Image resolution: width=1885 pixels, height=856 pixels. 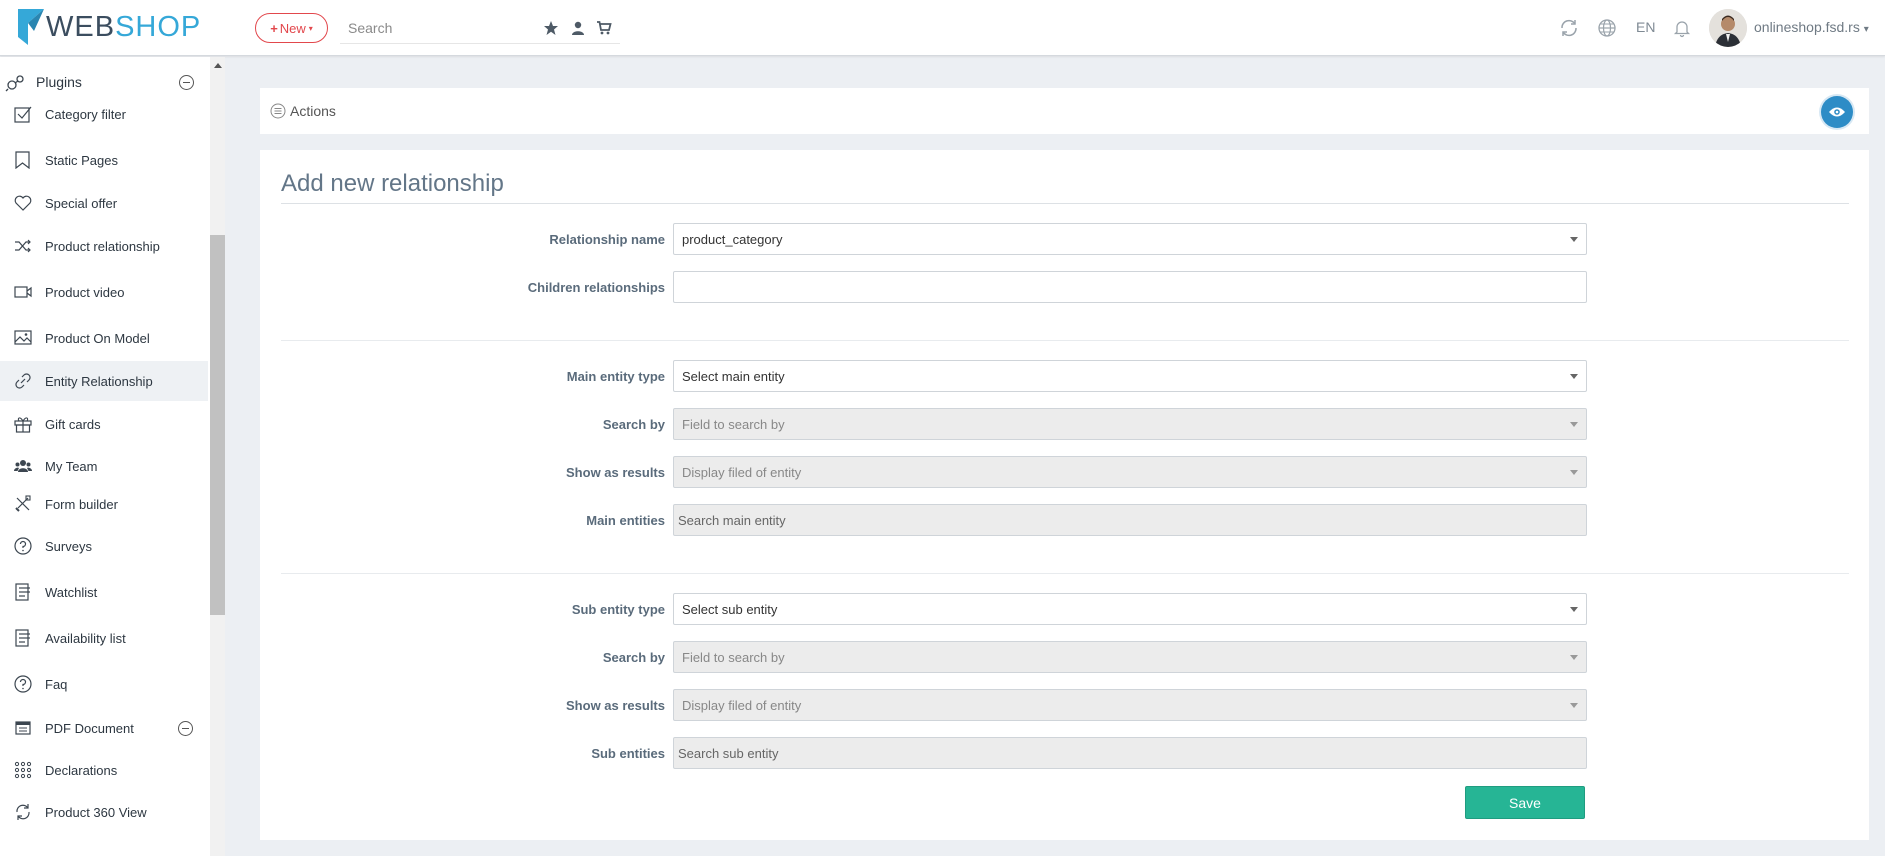 I want to click on sidebar-item-category-filter: Category filter, so click(x=104, y=114).